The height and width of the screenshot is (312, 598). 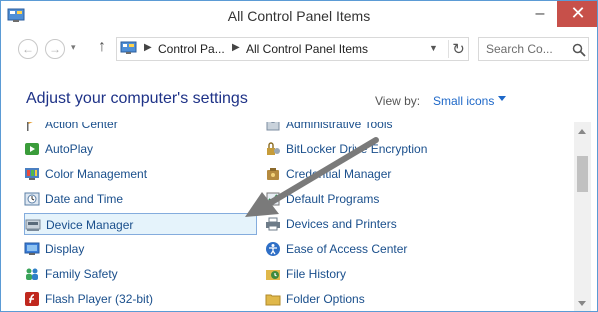 I want to click on window-title: All Control Panel Items, so click(x=299, y=16).